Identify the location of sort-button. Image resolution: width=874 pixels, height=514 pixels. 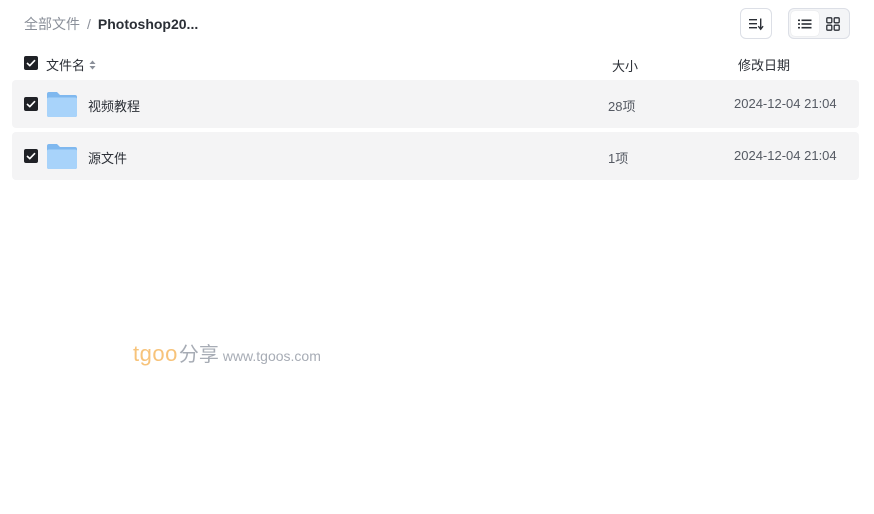
(756, 23).